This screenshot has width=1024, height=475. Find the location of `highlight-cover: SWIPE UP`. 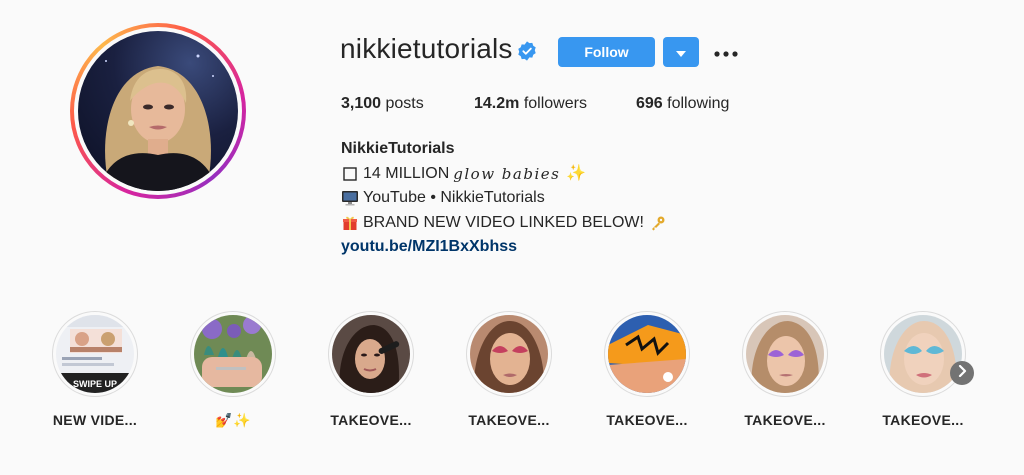

highlight-cover: SWIPE UP is located at coordinates (95, 354).